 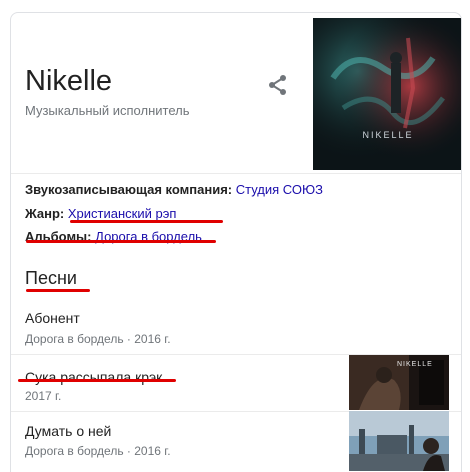 What do you see at coordinates (45, 213) in the screenshot?
I see `fact-label: Жанр:` at bounding box center [45, 213].